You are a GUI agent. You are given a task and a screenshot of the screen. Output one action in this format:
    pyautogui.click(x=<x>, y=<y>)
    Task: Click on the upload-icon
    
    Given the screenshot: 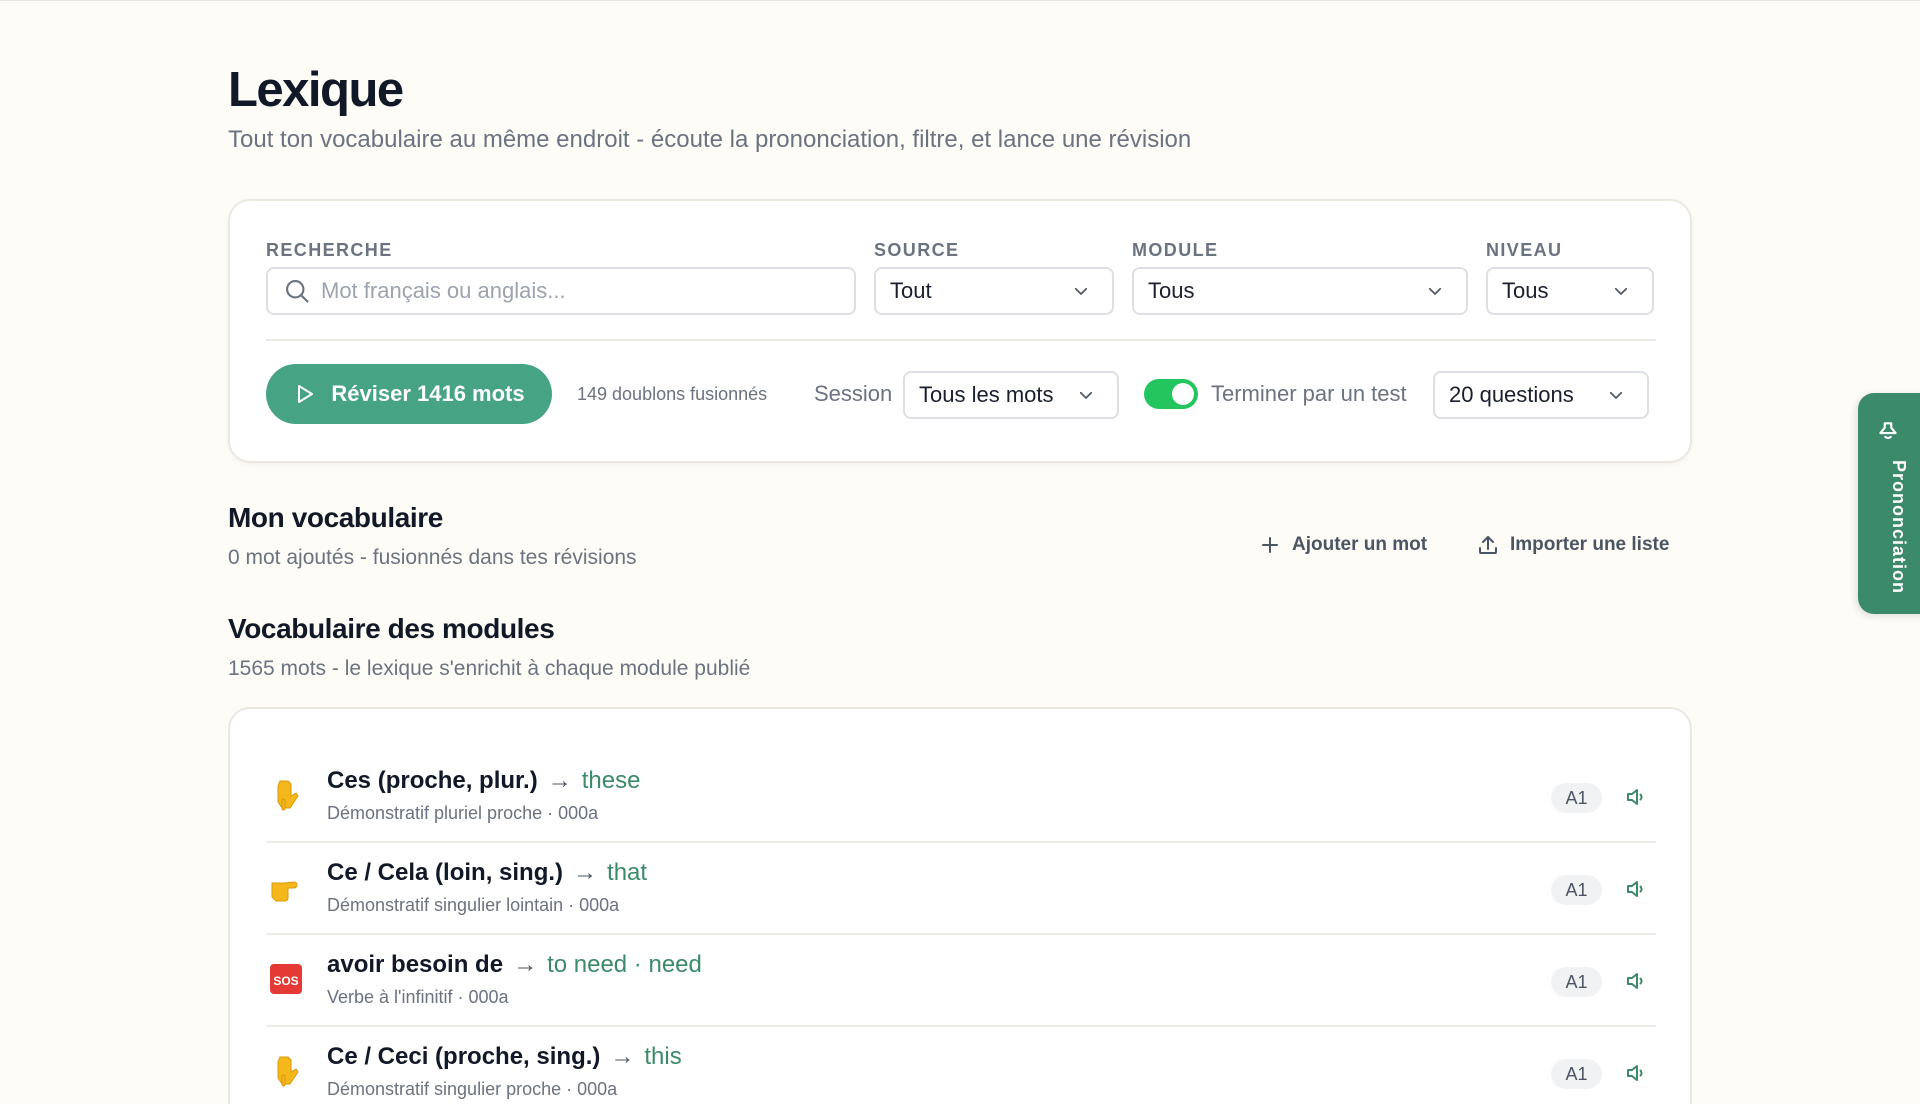 What is the action you would take?
    pyautogui.click(x=1488, y=545)
    